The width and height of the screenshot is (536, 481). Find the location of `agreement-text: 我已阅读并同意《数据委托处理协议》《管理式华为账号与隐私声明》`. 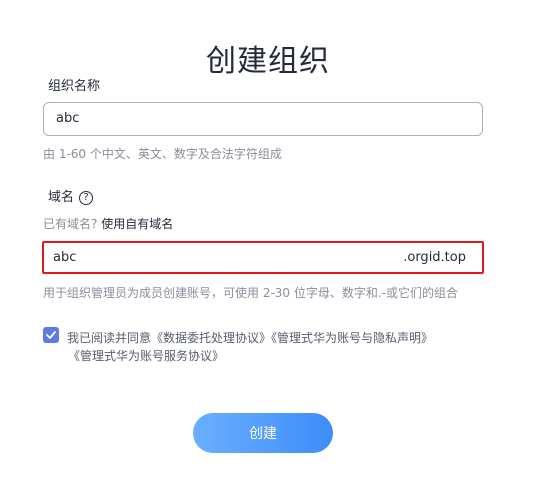

agreement-text: 我已阅读并同意《数据委托处理协议》《管理式华为账号与隐私声明》 is located at coordinates (272, 338).